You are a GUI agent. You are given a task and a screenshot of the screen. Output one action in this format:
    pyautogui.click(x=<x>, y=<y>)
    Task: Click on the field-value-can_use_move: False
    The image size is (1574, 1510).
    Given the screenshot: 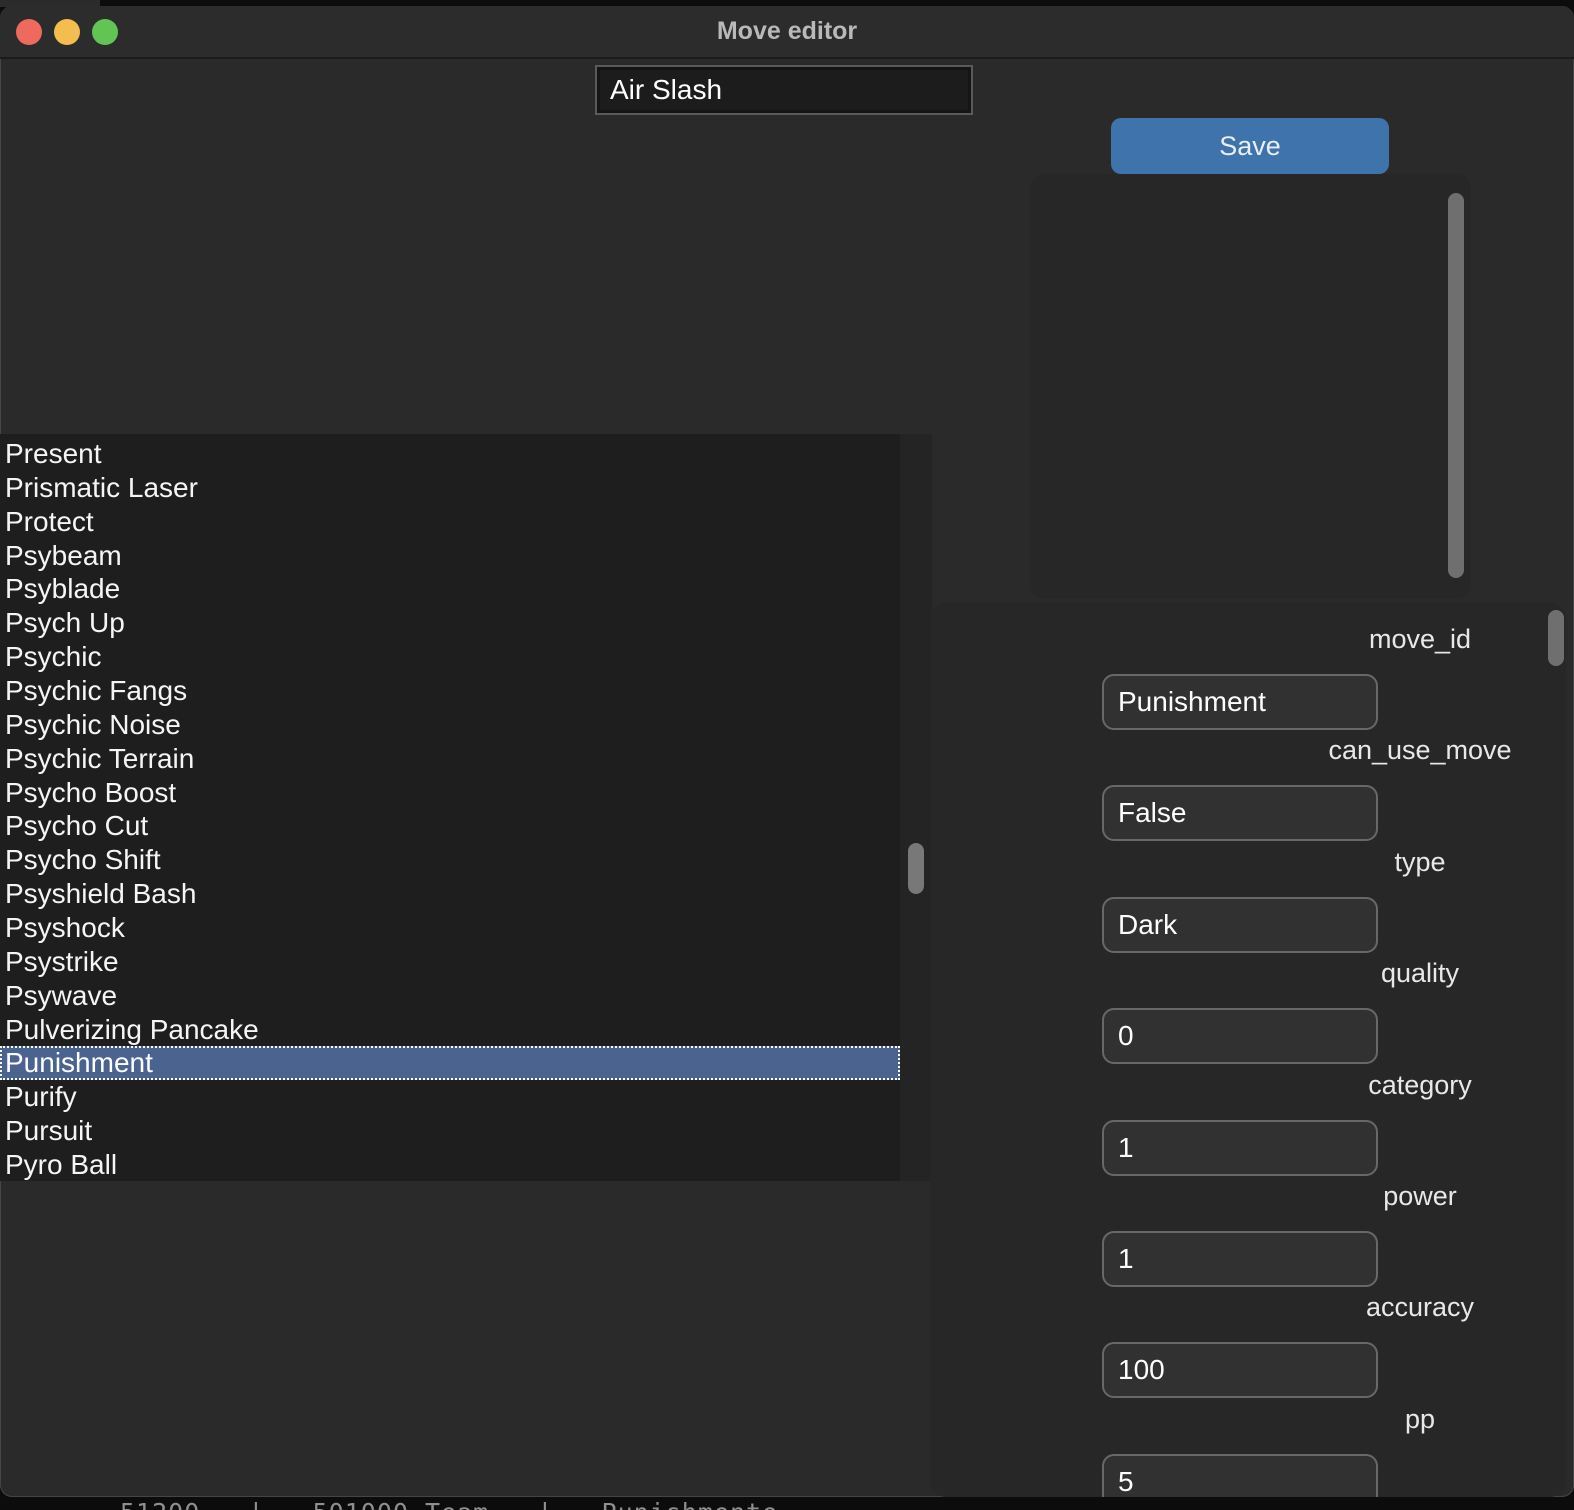 What is the action you would take?
    pyautogui.click(x=1152, y=813)
    